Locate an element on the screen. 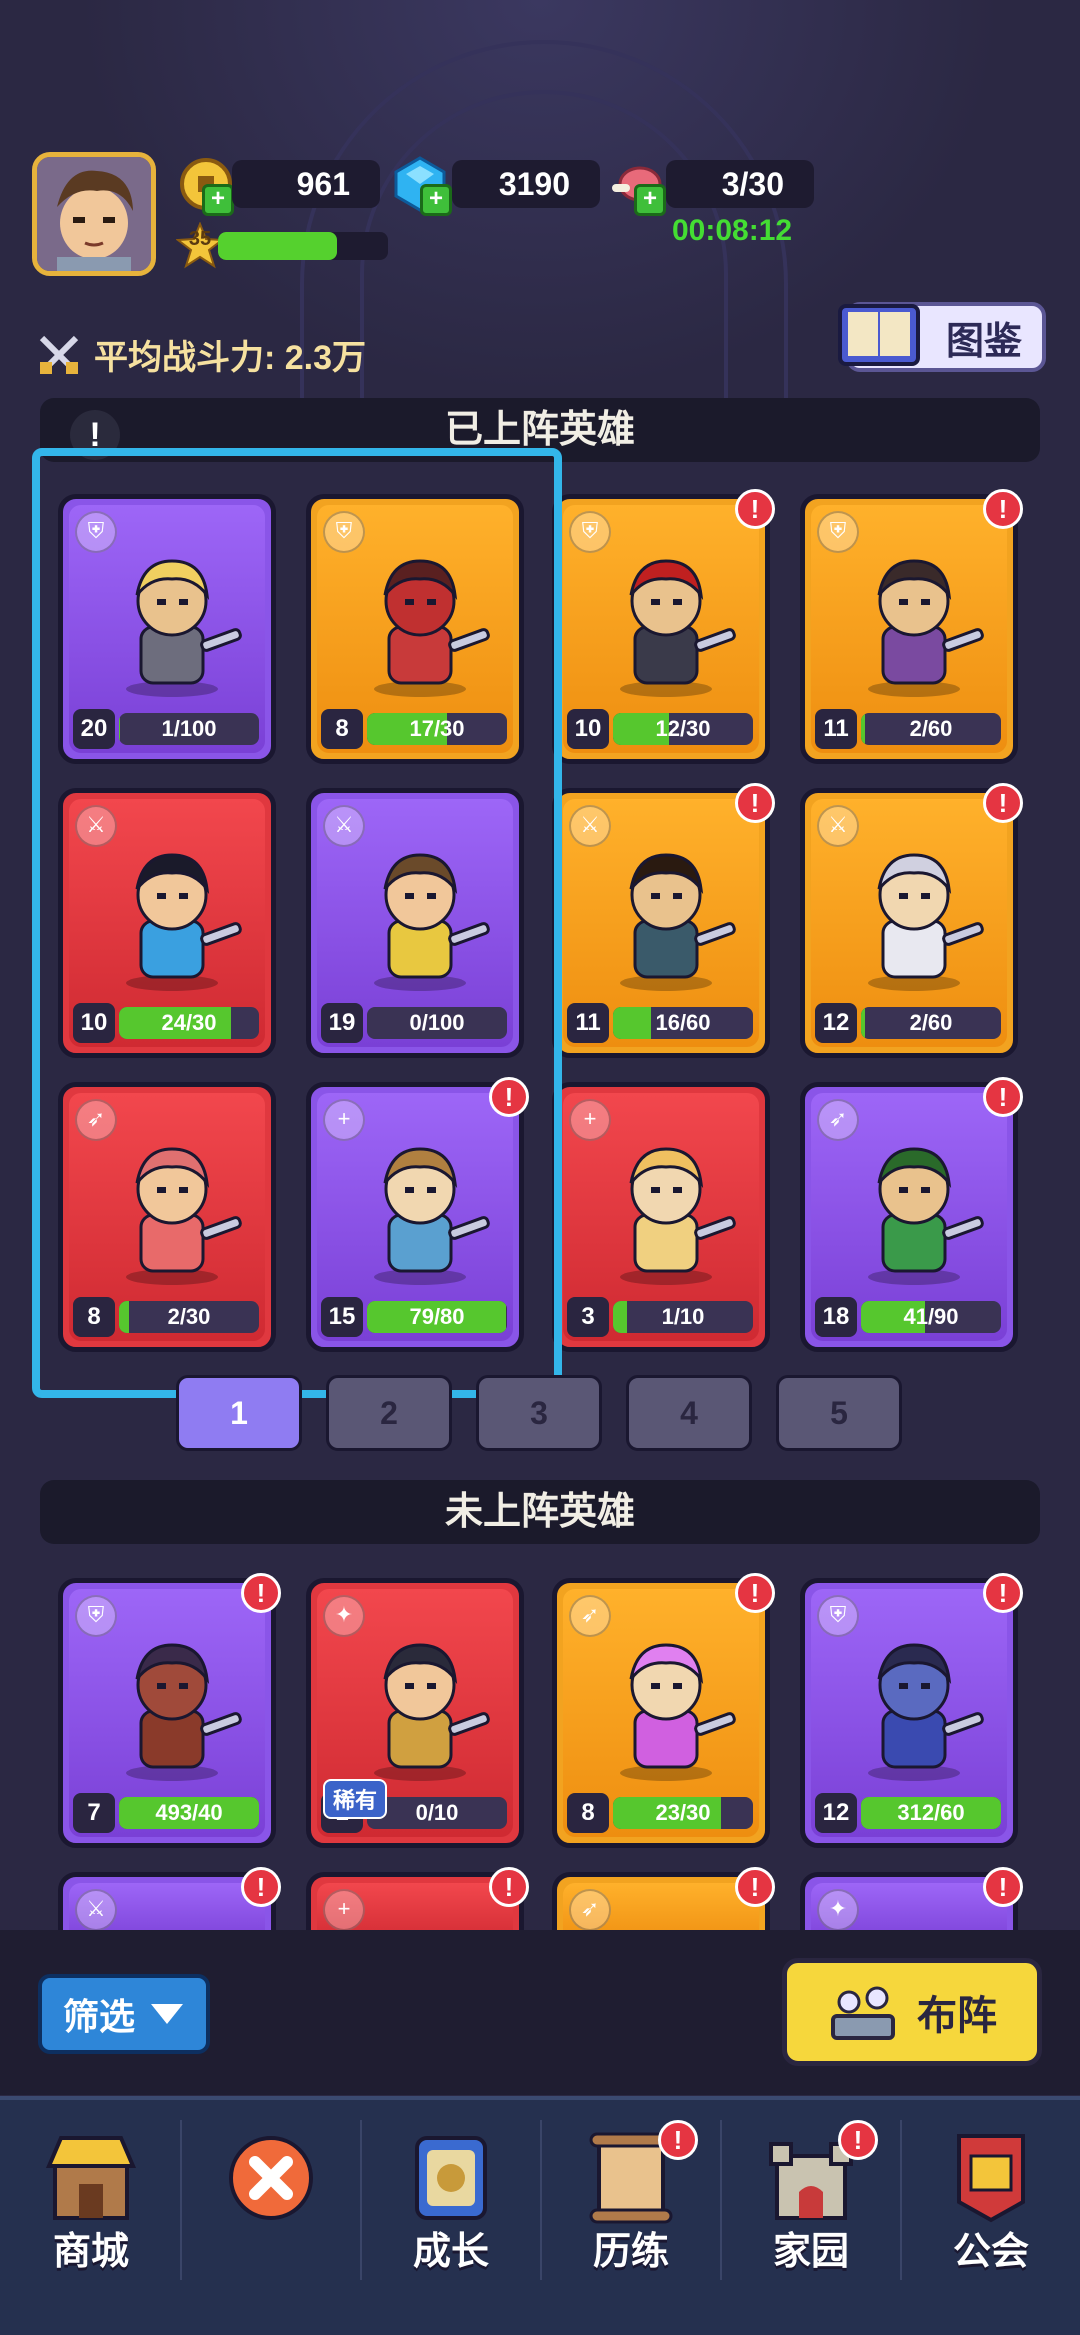 This screenshot has width=1080, height=2335. shard-count: 312/60 is located at coordinates (931, 1812).